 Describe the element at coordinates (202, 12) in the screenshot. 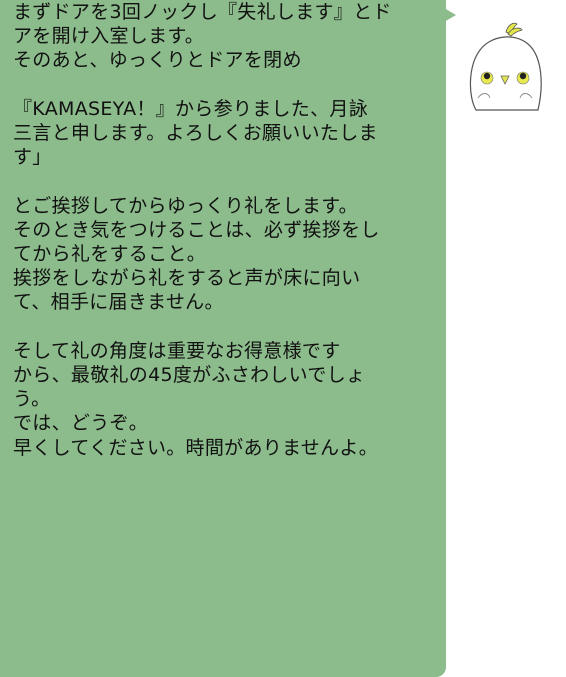

I see `message-line: まずドアを3回ノックし『失礼します』とド` at that location.